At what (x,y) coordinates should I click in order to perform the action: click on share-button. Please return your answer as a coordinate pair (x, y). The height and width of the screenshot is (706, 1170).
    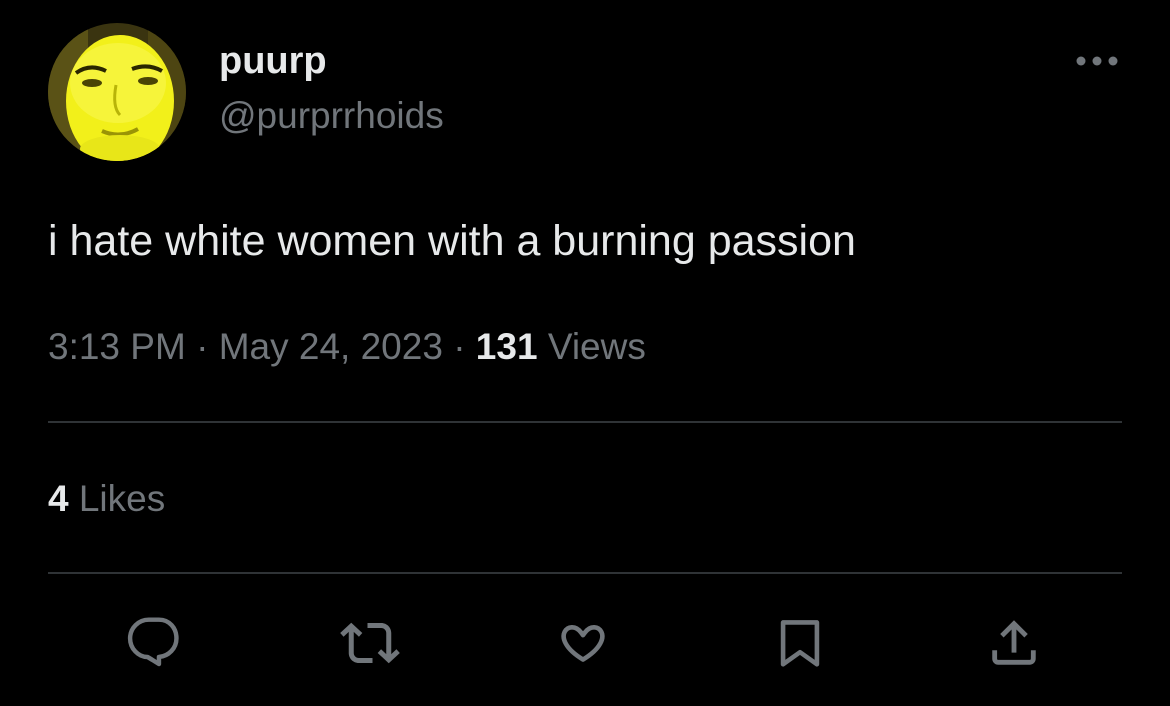
    Looking at the image, I should click on (1014, 643).